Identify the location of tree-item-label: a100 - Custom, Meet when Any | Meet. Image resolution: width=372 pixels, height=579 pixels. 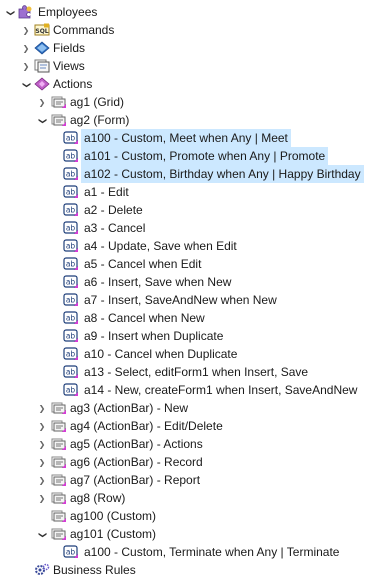
(186, 138).